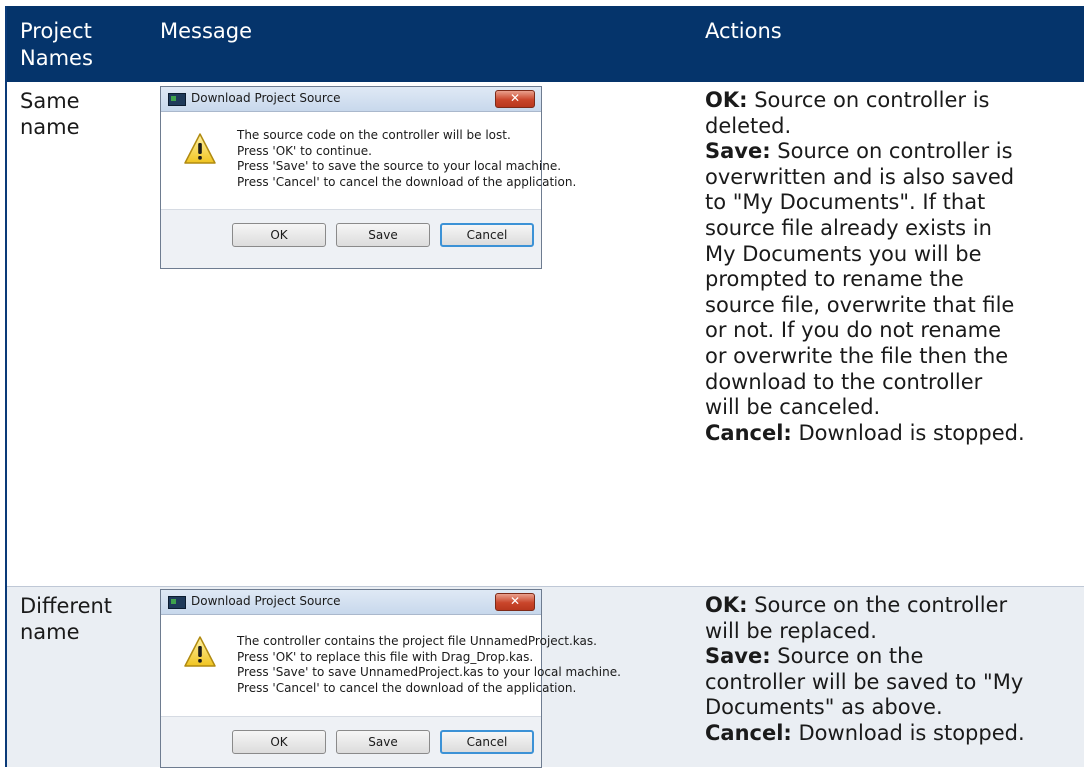 The width and height of the screenshot is (1084, 768). I want to click on project-name-line: Same, so click(50, 101).